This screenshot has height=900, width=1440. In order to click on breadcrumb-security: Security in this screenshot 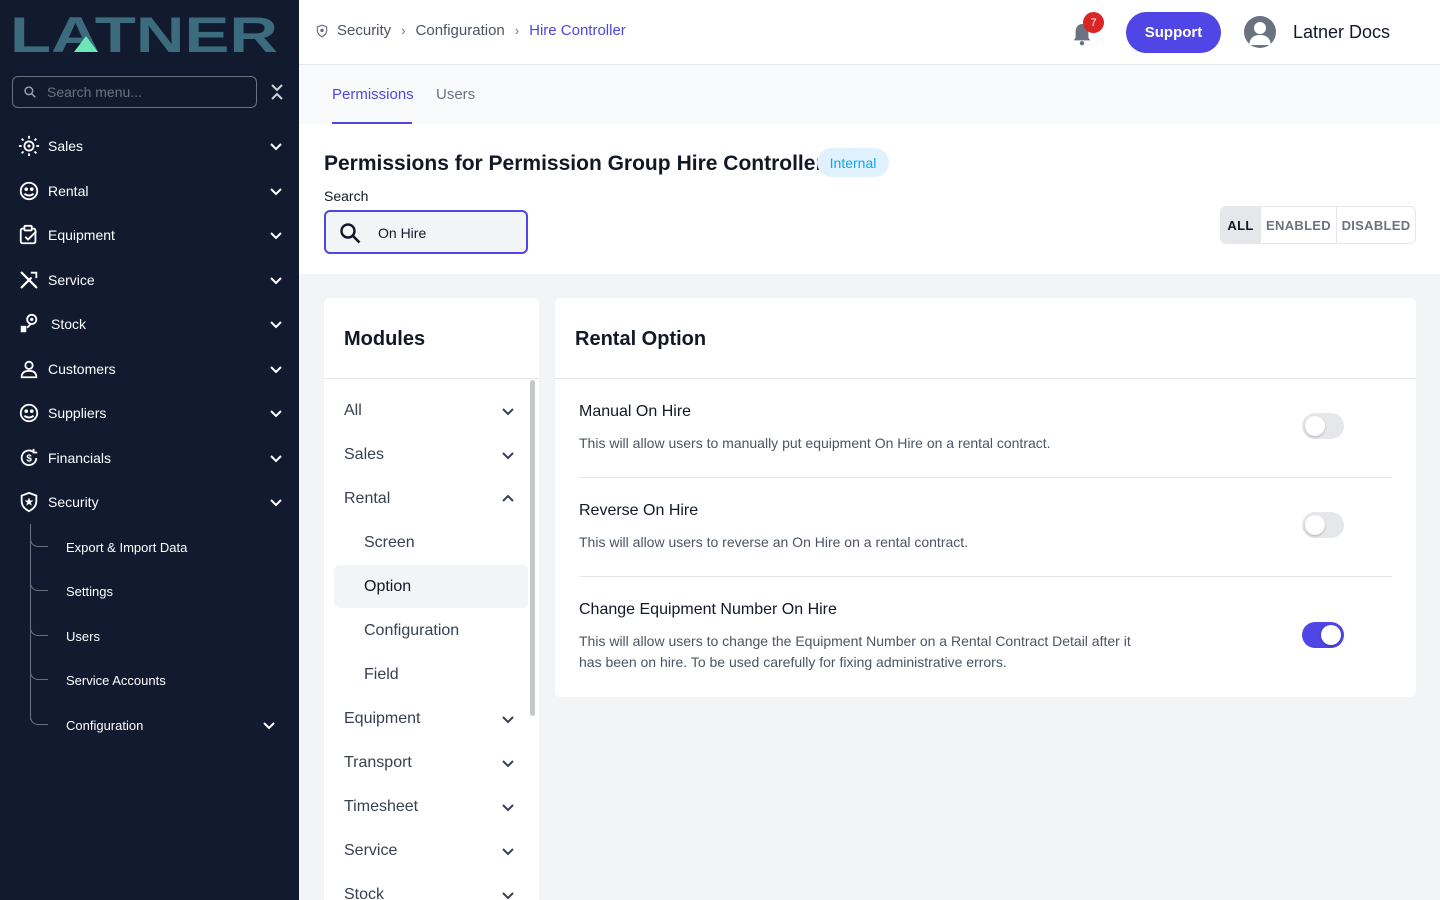, I will do `click(364, 30)`.